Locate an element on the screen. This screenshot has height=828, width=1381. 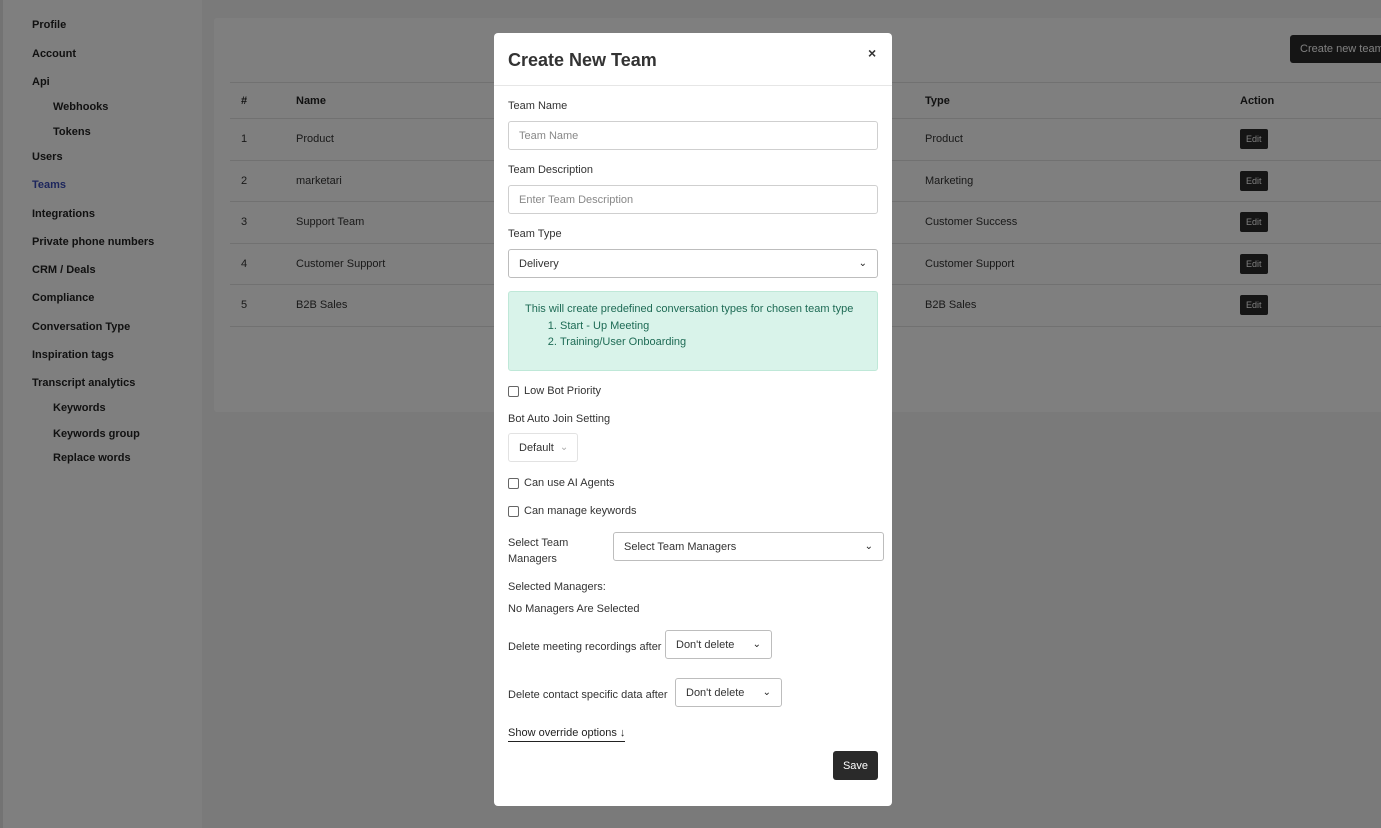
team-type-label: Team Type is located at coordinates (535, 234).